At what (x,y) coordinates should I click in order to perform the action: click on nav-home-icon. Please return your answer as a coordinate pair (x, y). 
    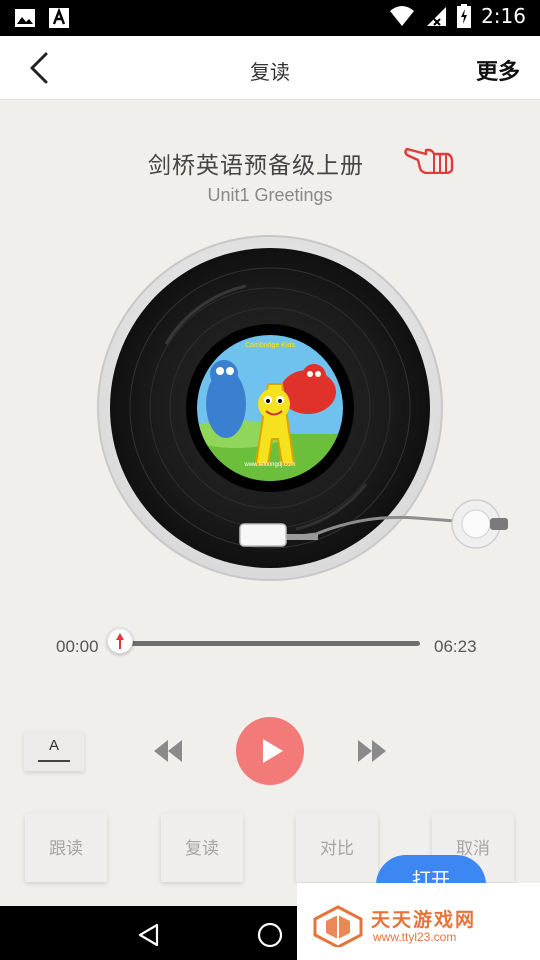
    Looking at the image, I should click on (270, 935).